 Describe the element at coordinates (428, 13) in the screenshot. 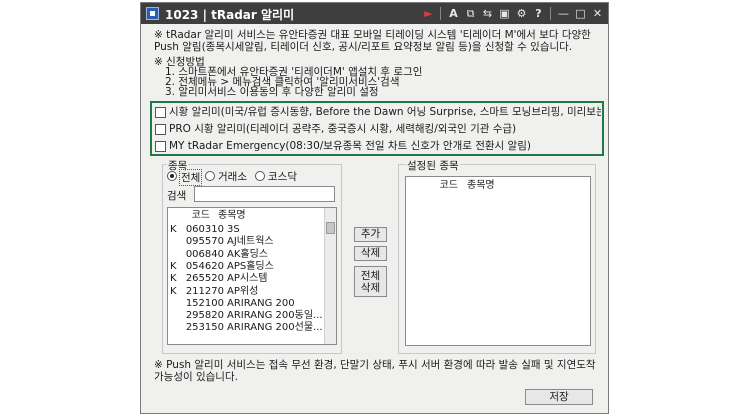

I see `red-indicator-icon: ►` at that location.